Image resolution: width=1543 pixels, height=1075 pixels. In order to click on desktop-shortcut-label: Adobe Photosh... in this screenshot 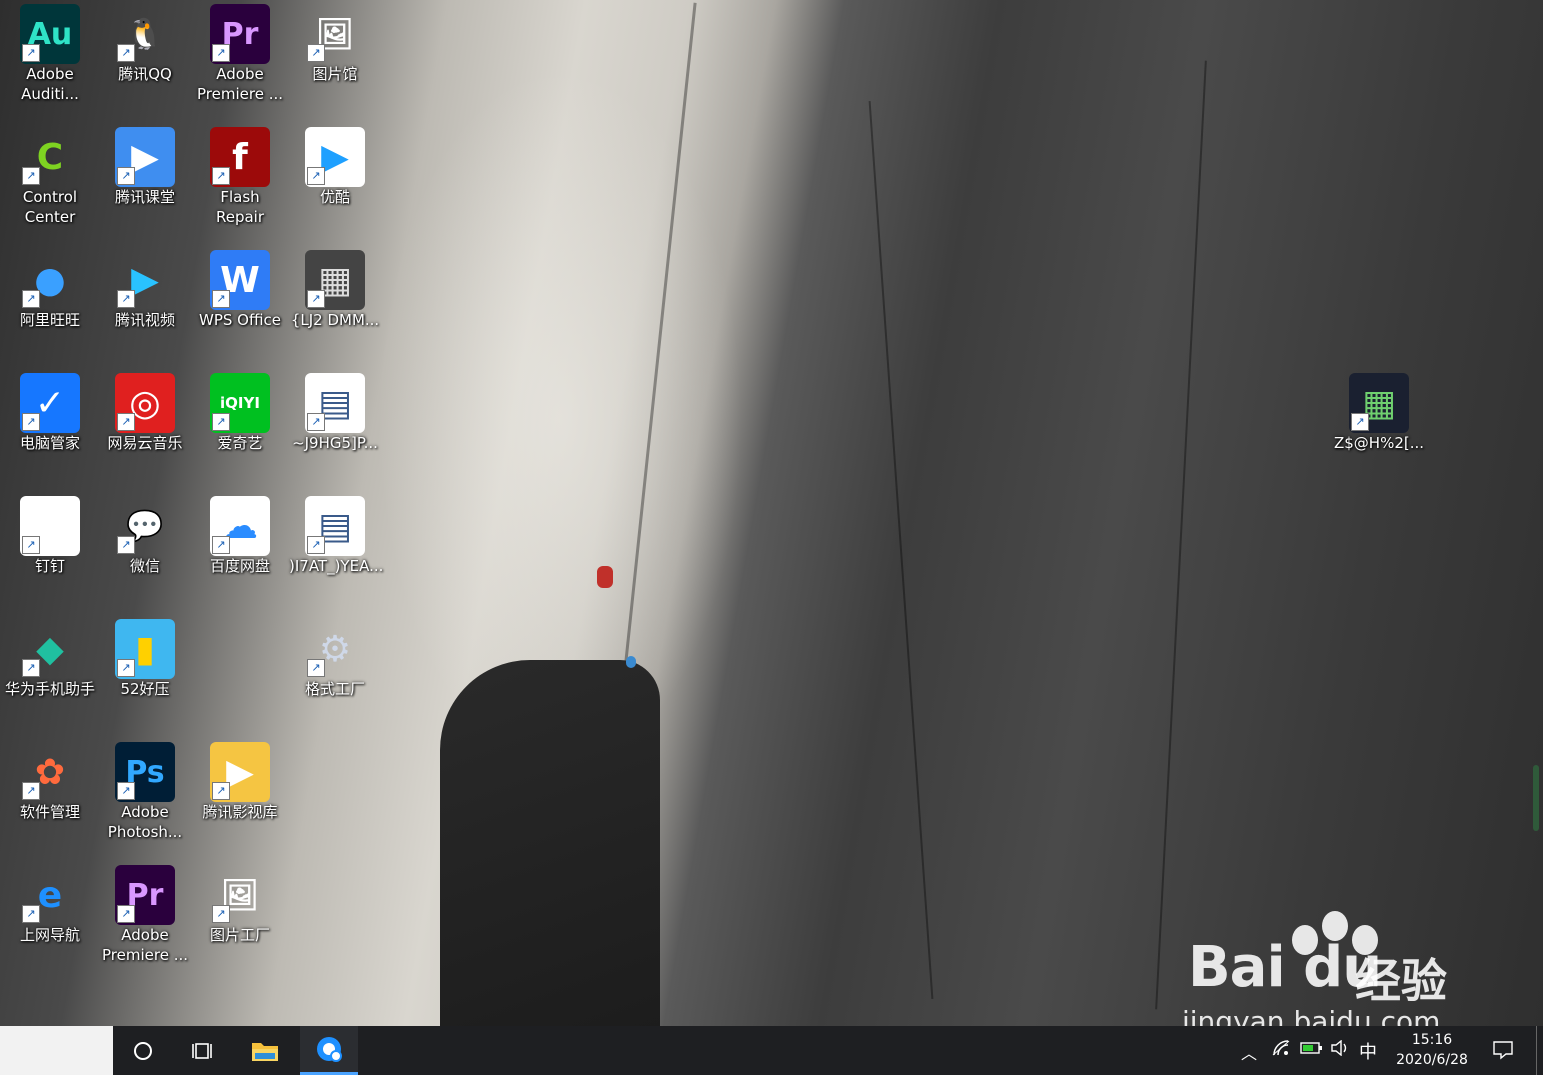, I will do `click(145, 822)`.